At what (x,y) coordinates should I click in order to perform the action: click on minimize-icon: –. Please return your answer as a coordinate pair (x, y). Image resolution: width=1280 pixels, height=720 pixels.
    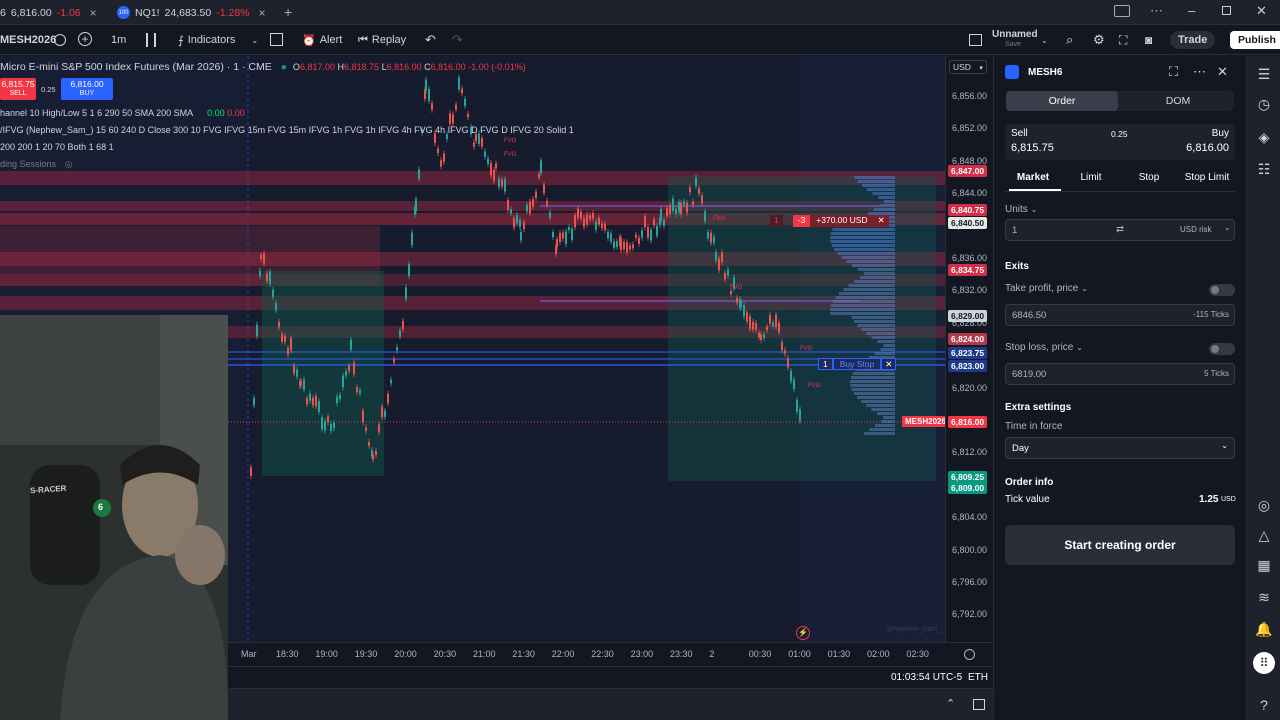
    Looking at the image, I should click on (1191, 10).